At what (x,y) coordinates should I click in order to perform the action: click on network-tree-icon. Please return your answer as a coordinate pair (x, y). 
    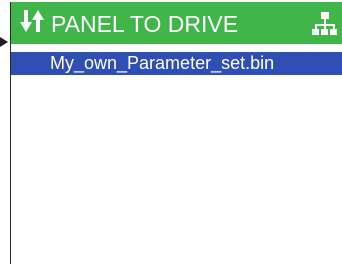
    Looking at the image, I should click on (325, 24).